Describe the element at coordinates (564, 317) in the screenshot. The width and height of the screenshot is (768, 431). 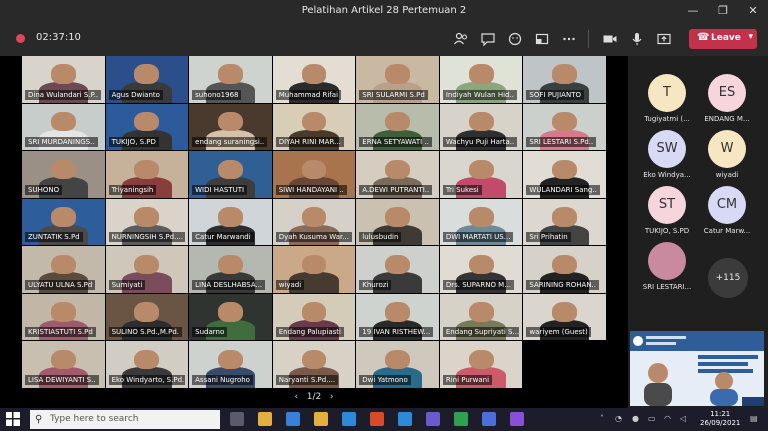
I see `participant-video-tile: wariyem (Guest)` at that location.